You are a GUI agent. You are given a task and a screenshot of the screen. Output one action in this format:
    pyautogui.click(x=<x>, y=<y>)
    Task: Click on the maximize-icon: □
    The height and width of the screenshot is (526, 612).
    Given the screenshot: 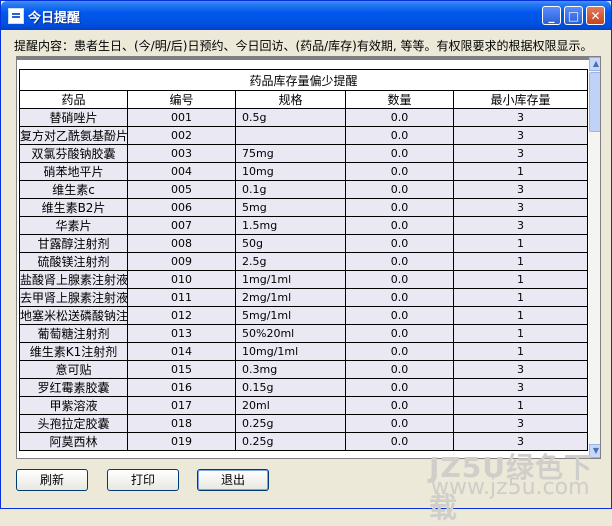 What is the action you would take?
    pyautogui.click(x=573, y=16)
    